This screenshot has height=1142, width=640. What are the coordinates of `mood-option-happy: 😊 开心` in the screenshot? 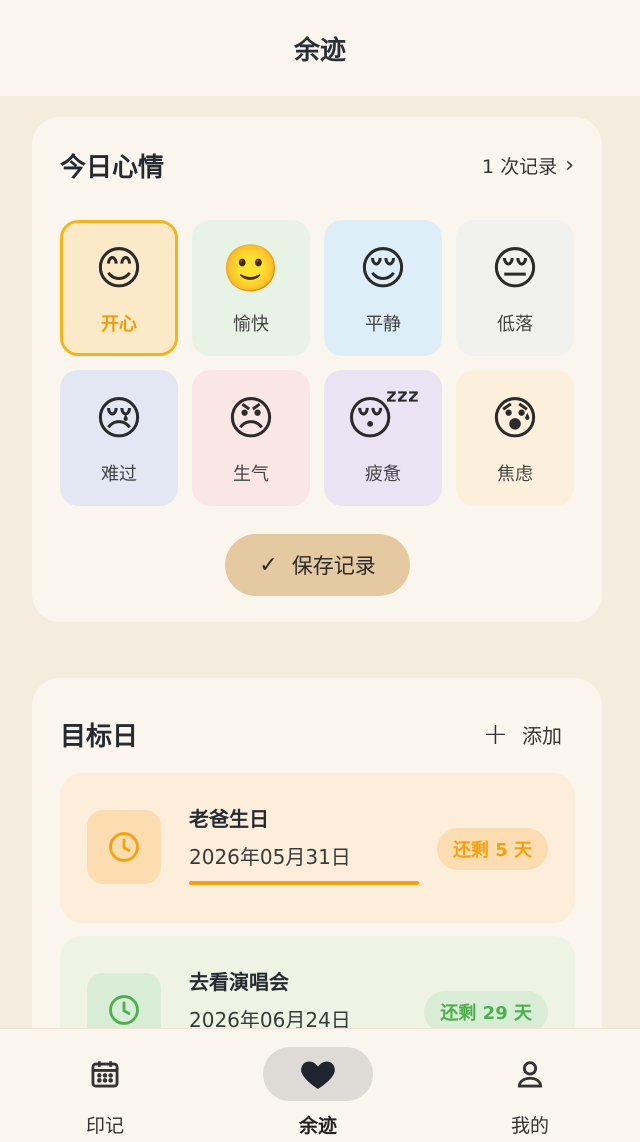 It's located at (119, 288).